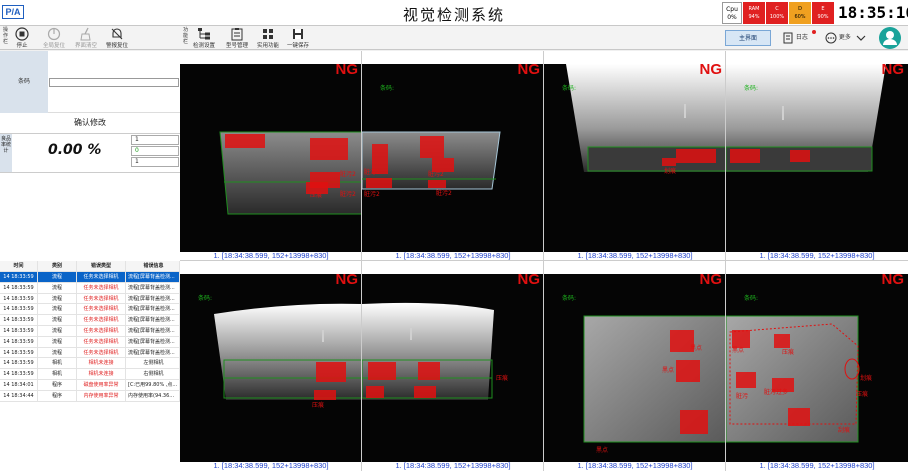 The height and width of the screenshot is (471, 908). Describe the element at coordinates (814, 32) in the screenshot. I see `log-alert-dot` at that location.